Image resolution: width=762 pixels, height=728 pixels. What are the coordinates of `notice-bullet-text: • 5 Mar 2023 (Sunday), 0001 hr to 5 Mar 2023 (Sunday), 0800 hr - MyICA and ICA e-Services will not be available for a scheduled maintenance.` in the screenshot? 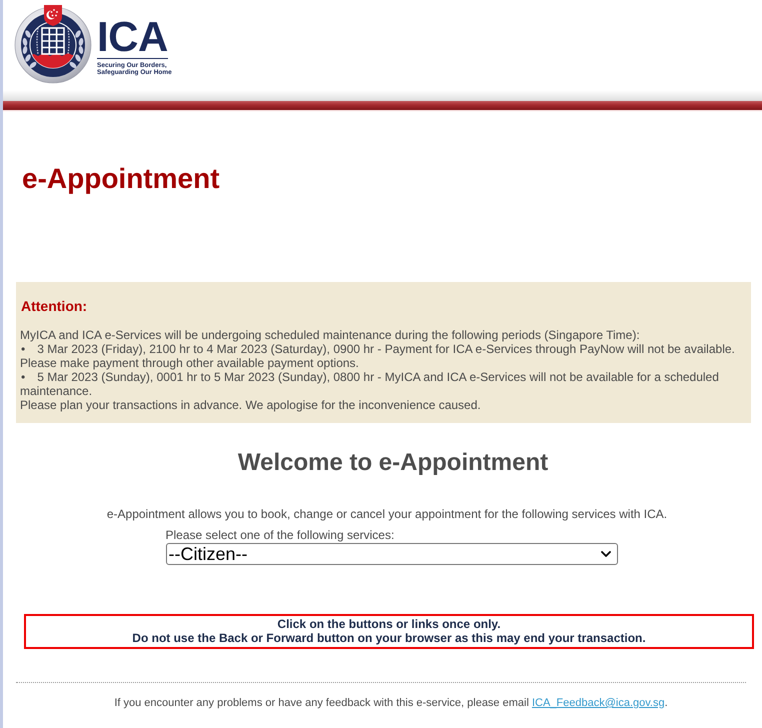 It's located at (370, 384).